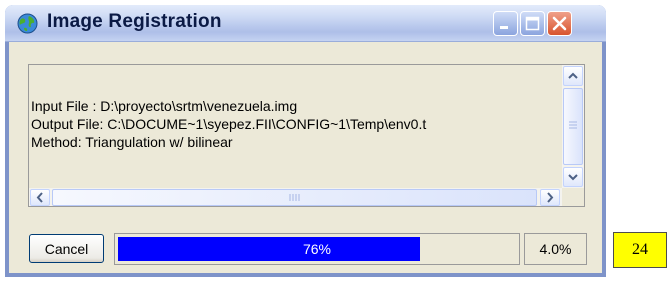 This screenshot has height=285, width=668. I want to click on maximize-icon, so click(532, 23).